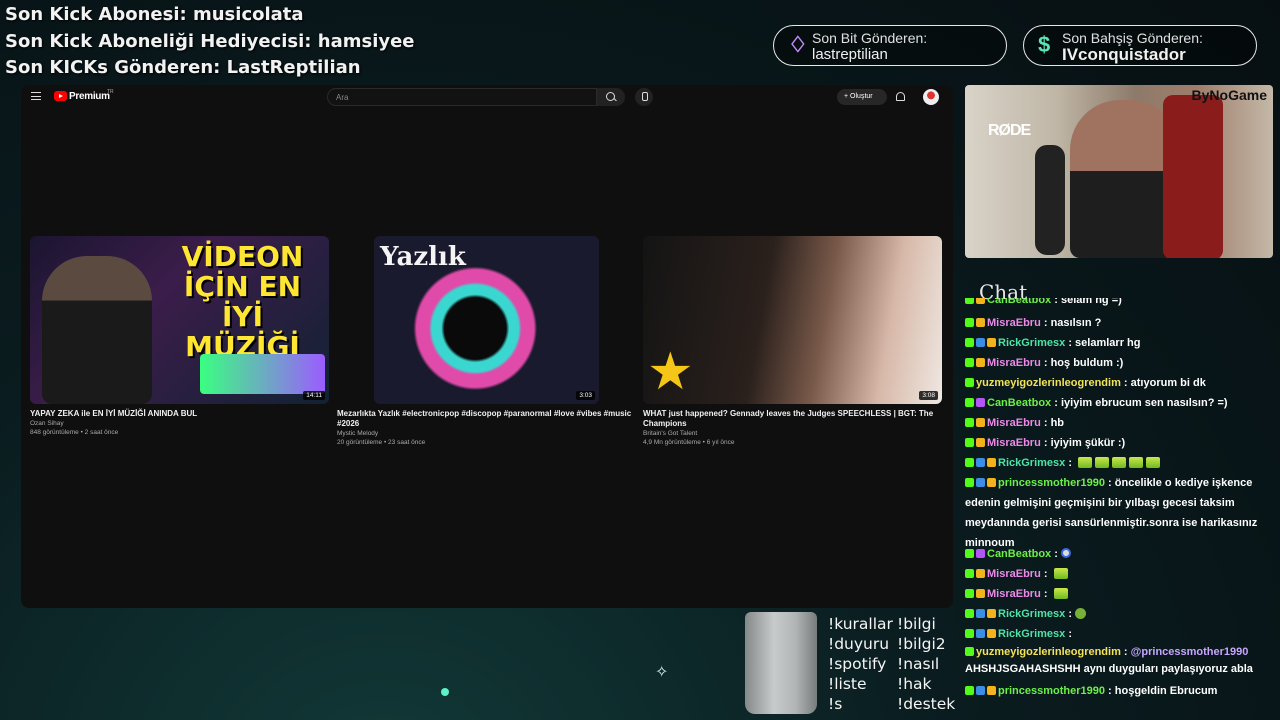 This screenshot has width=1280, height=720. I want to click on video-title: YAPAY ZEKA ile EN İYİ MÜZİĞİ ANINDA BUL, so click(179, 414).